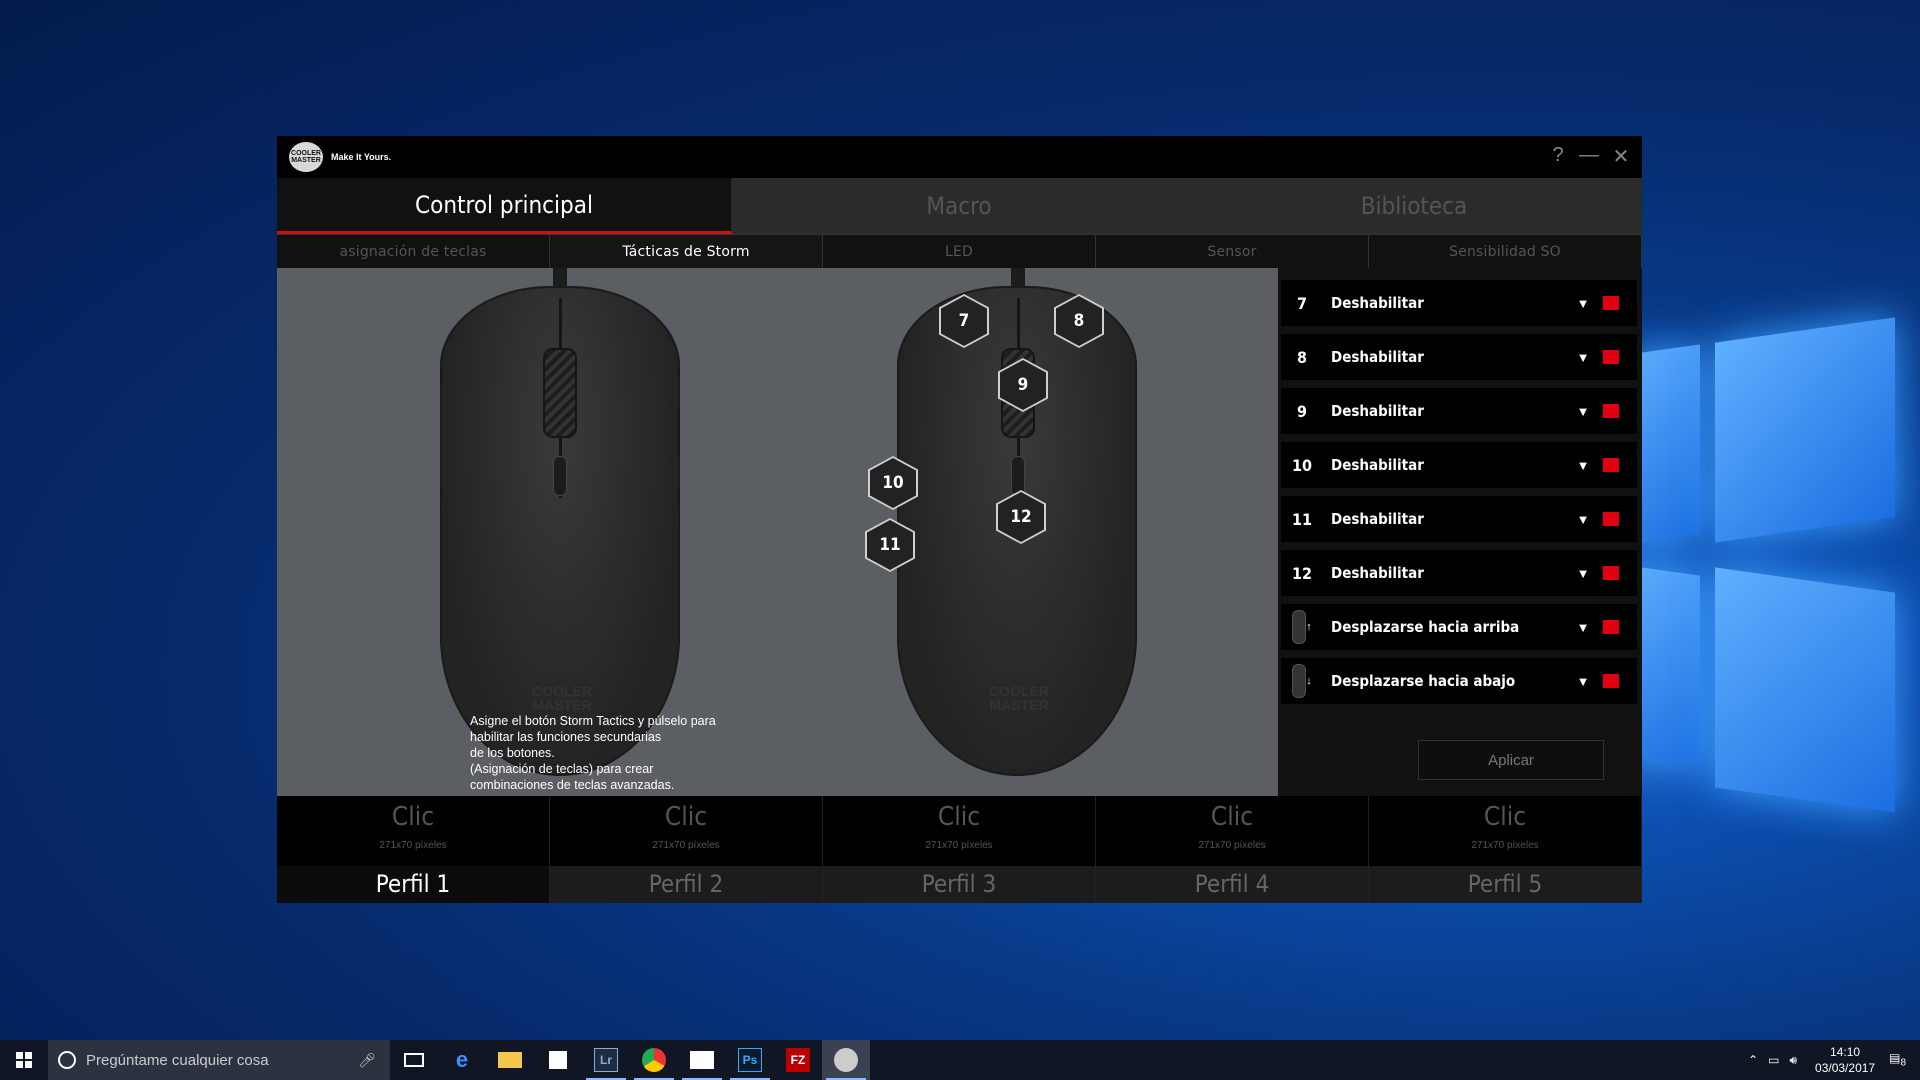  Describe the element at coordinates (367, 1060) in the screenshot. I see `microphone-icon: 🎤︎` at that location.